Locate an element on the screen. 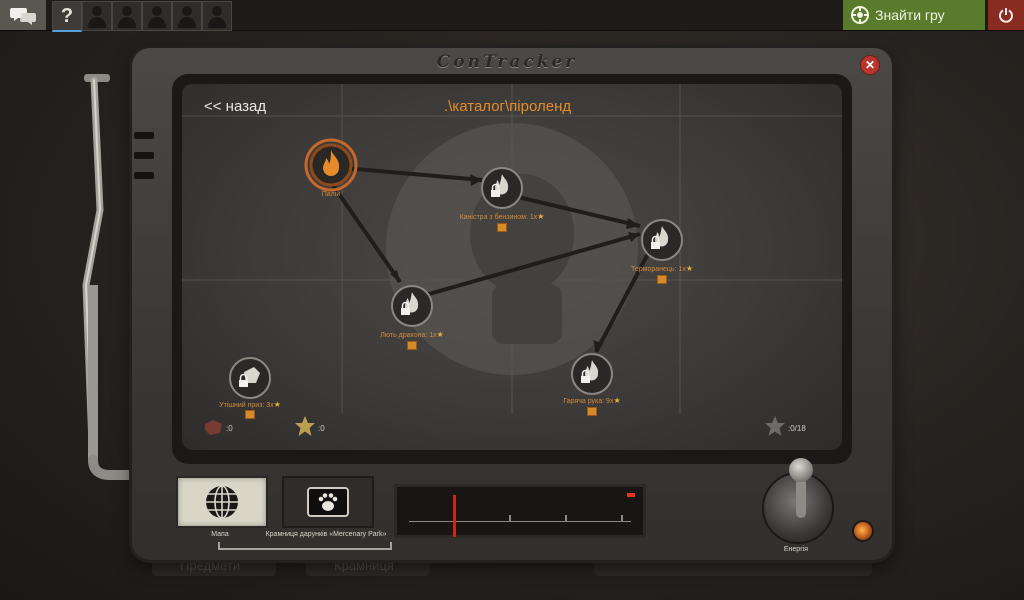 This screenshot has height=600, width=1024. node-label-dragon: Лють дракона: 1x★ is located at coordinates (412, 334).